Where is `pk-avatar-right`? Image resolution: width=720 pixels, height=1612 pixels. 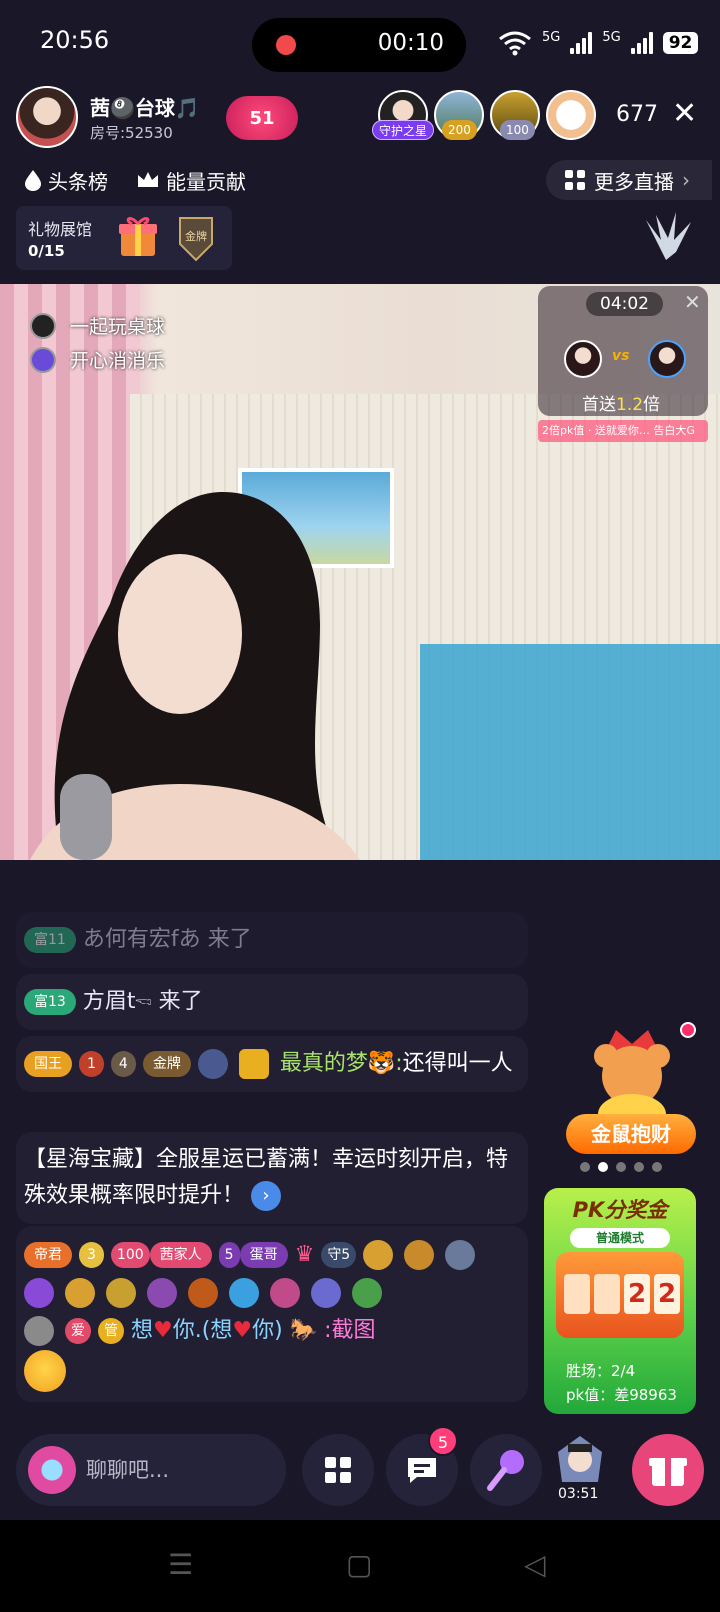
pk-avatar-right is located at coordinates (667, 359).